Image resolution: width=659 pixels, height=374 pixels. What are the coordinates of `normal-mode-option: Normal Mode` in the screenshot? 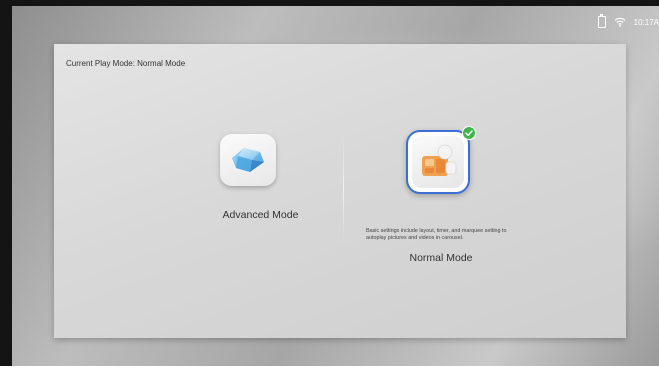 It's located at (438, 203).